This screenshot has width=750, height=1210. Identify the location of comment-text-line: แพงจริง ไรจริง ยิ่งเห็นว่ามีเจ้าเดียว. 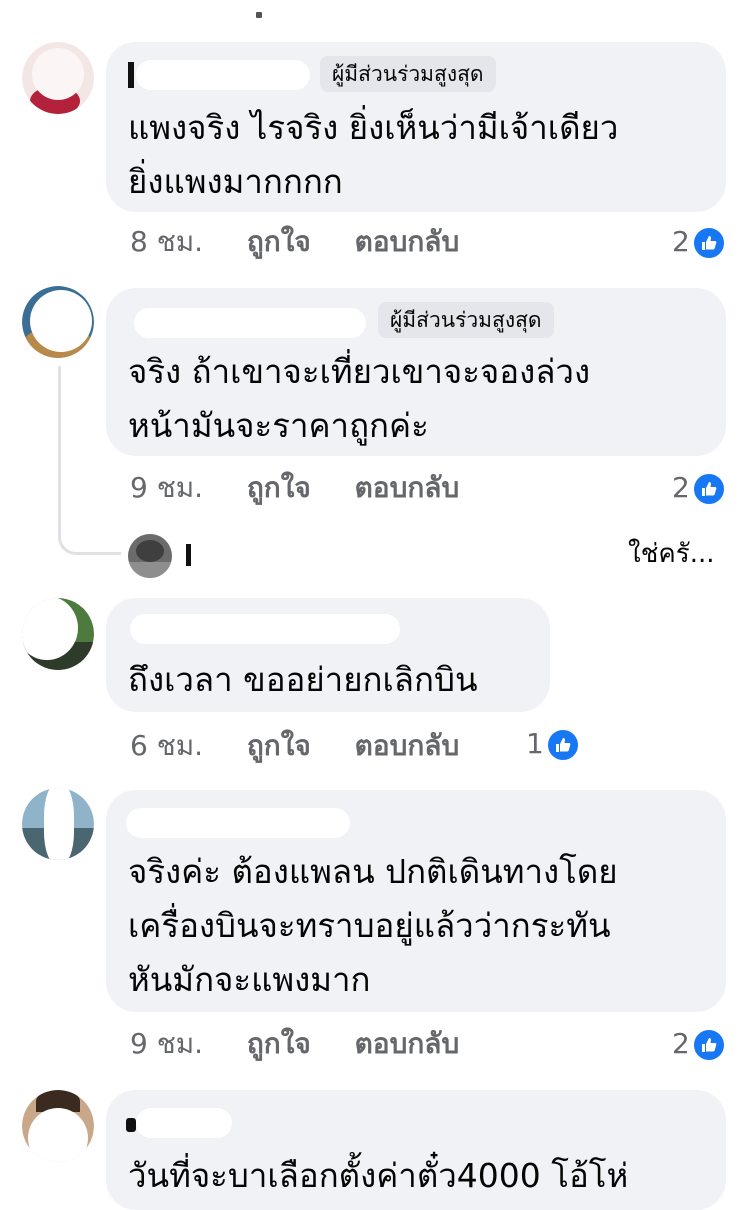
(373, 127).